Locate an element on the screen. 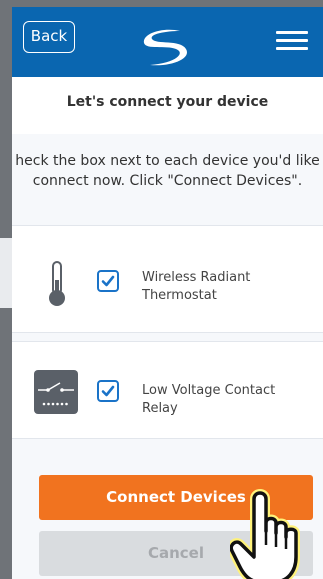 This screenshot has width=323, height=579. window-edge-top is located at coordinates (161, 3).